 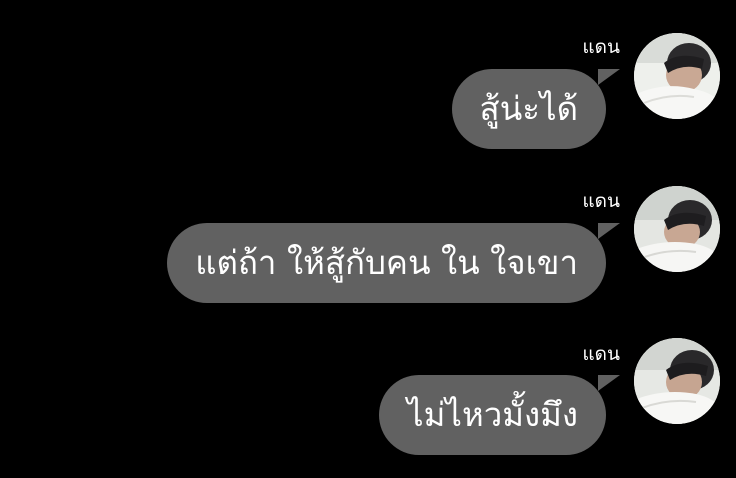 I want to click on message-bubble: แต่ถ้า ให้สู้กับคน ใน ใจเขา, so click(x=386, y=263).